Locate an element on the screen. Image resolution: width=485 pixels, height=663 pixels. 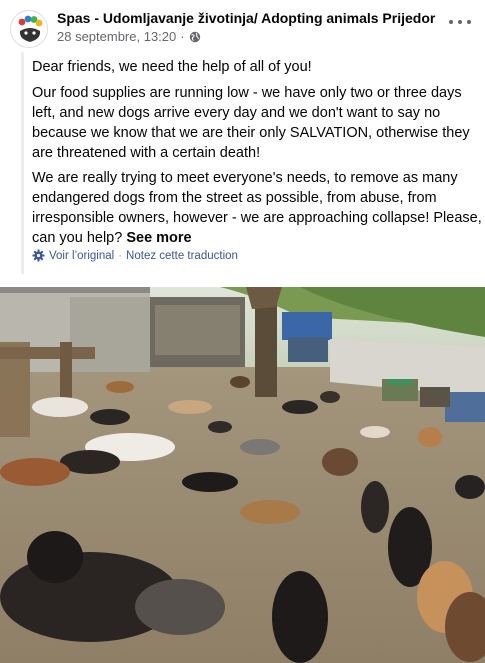
rate-translation-link: Notez cette traduction is located at coordinates (182, 256).